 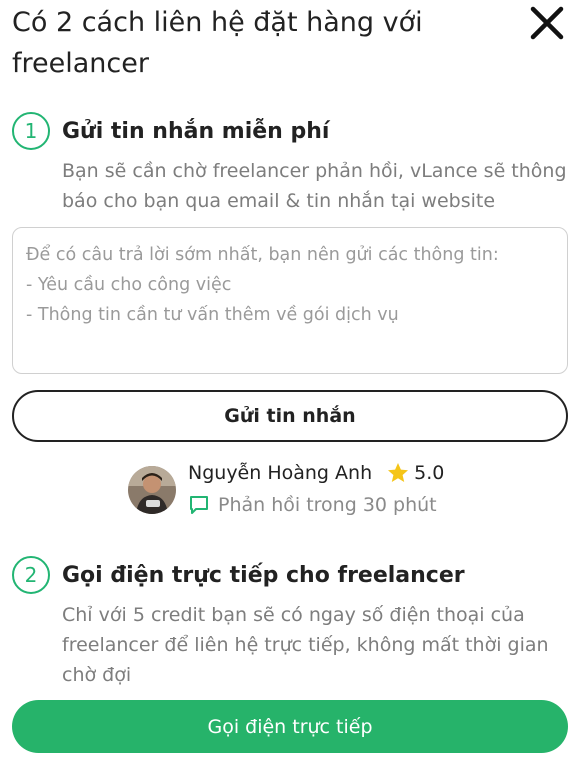 I want to click on avatar, so click(x=152, y=490).